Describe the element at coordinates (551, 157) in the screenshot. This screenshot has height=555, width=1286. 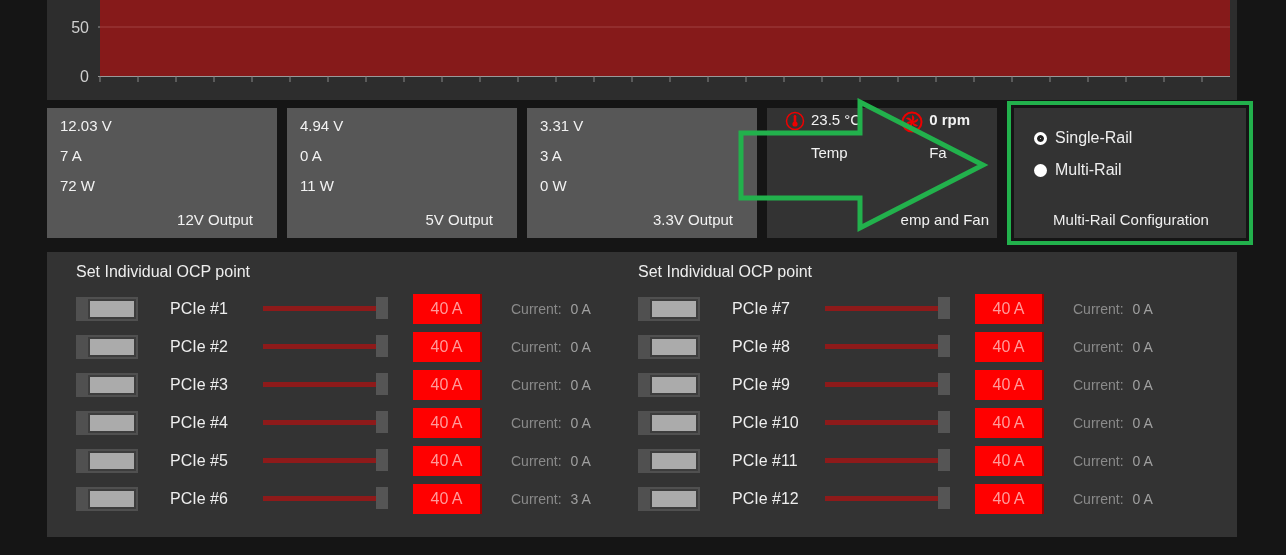
I see `current-reading: 3 A` at that location.